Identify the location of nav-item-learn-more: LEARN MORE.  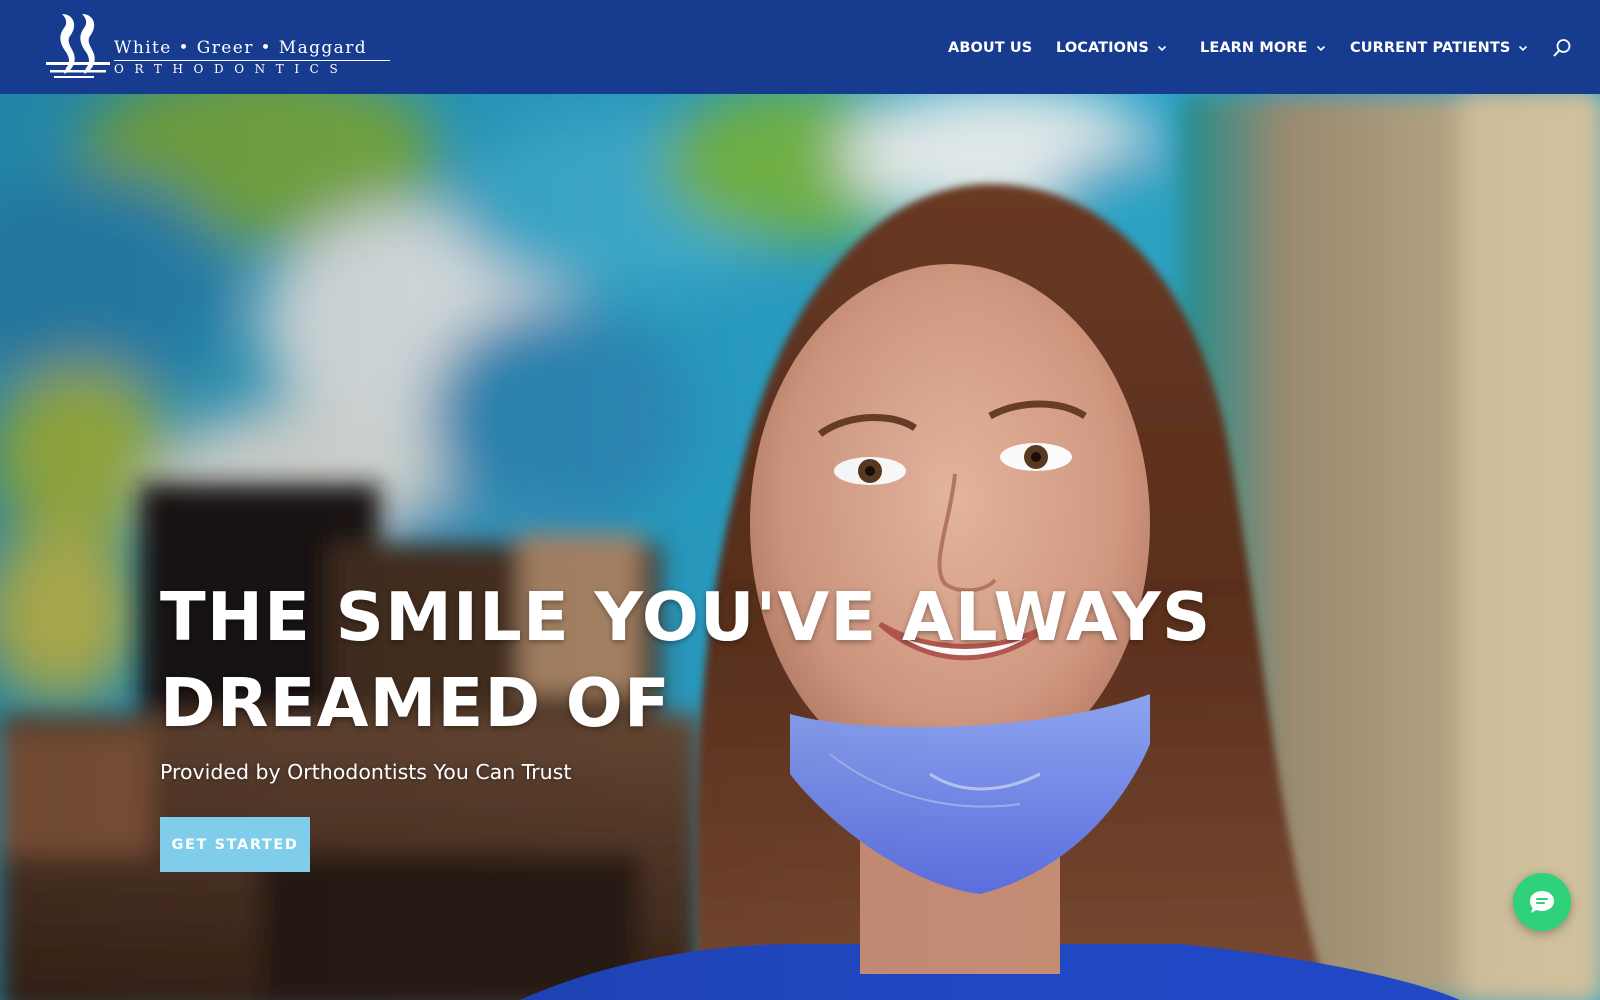
(1263, 48).